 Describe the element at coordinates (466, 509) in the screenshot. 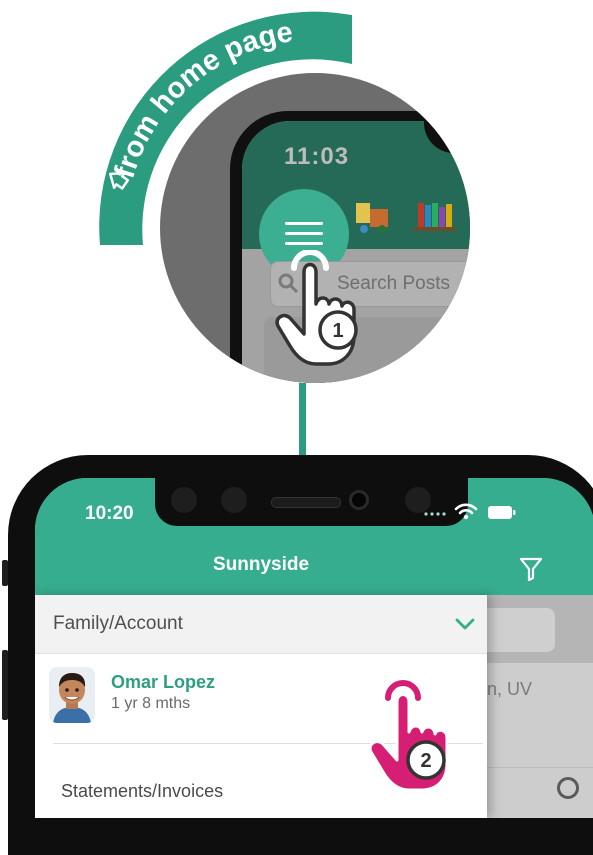

I see `wifi-icon` at that location.